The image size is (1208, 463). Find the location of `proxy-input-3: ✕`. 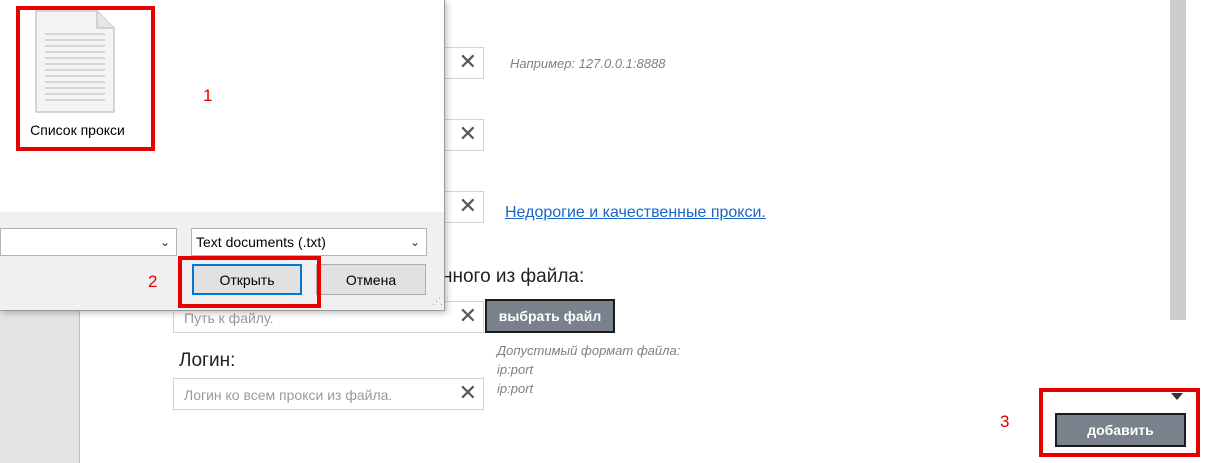

proxy-input-3: ✕ is located at coordinates (462, 207).